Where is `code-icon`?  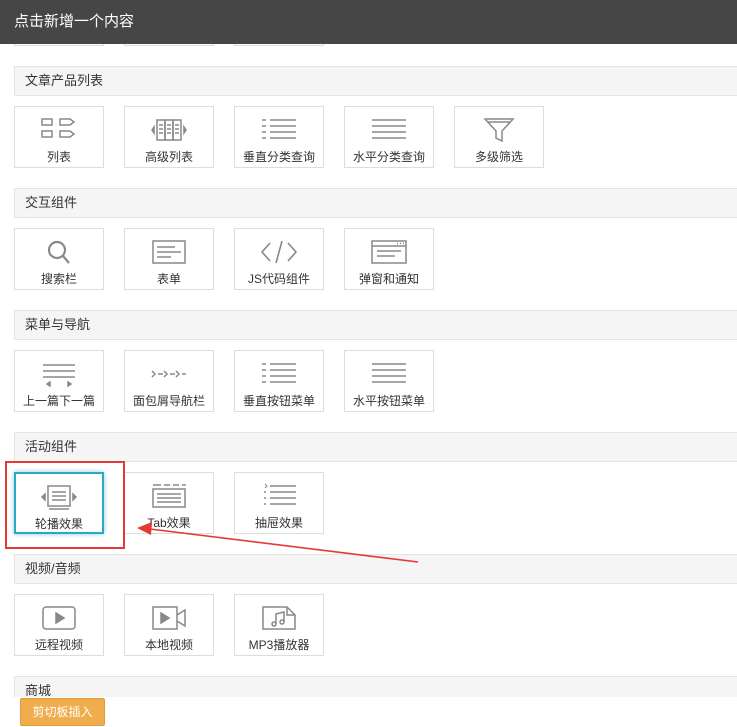
code-icon is located at coordinates (279, 252).